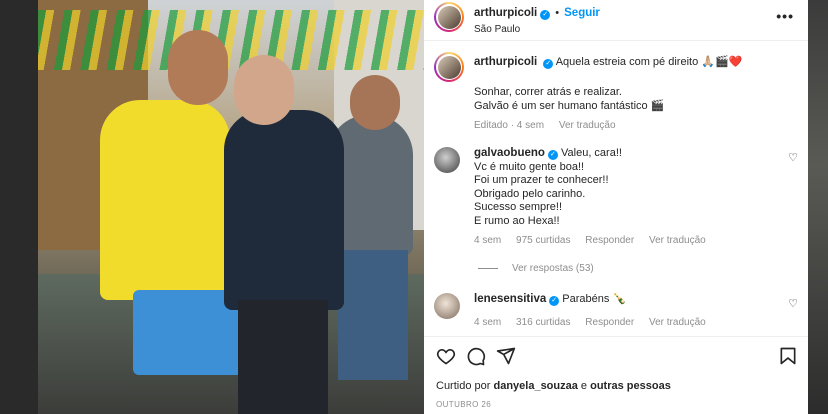  I want to click on follow-button: Seguir, so click(582, 13).